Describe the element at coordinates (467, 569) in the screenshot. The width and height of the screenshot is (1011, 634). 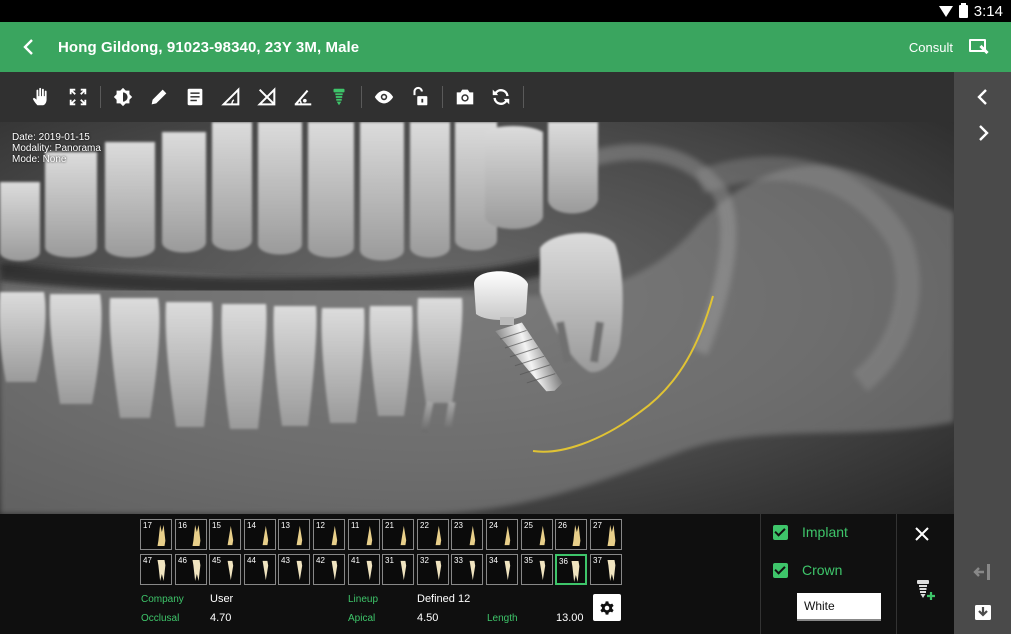
I see `tooth-33: 33` at that location.